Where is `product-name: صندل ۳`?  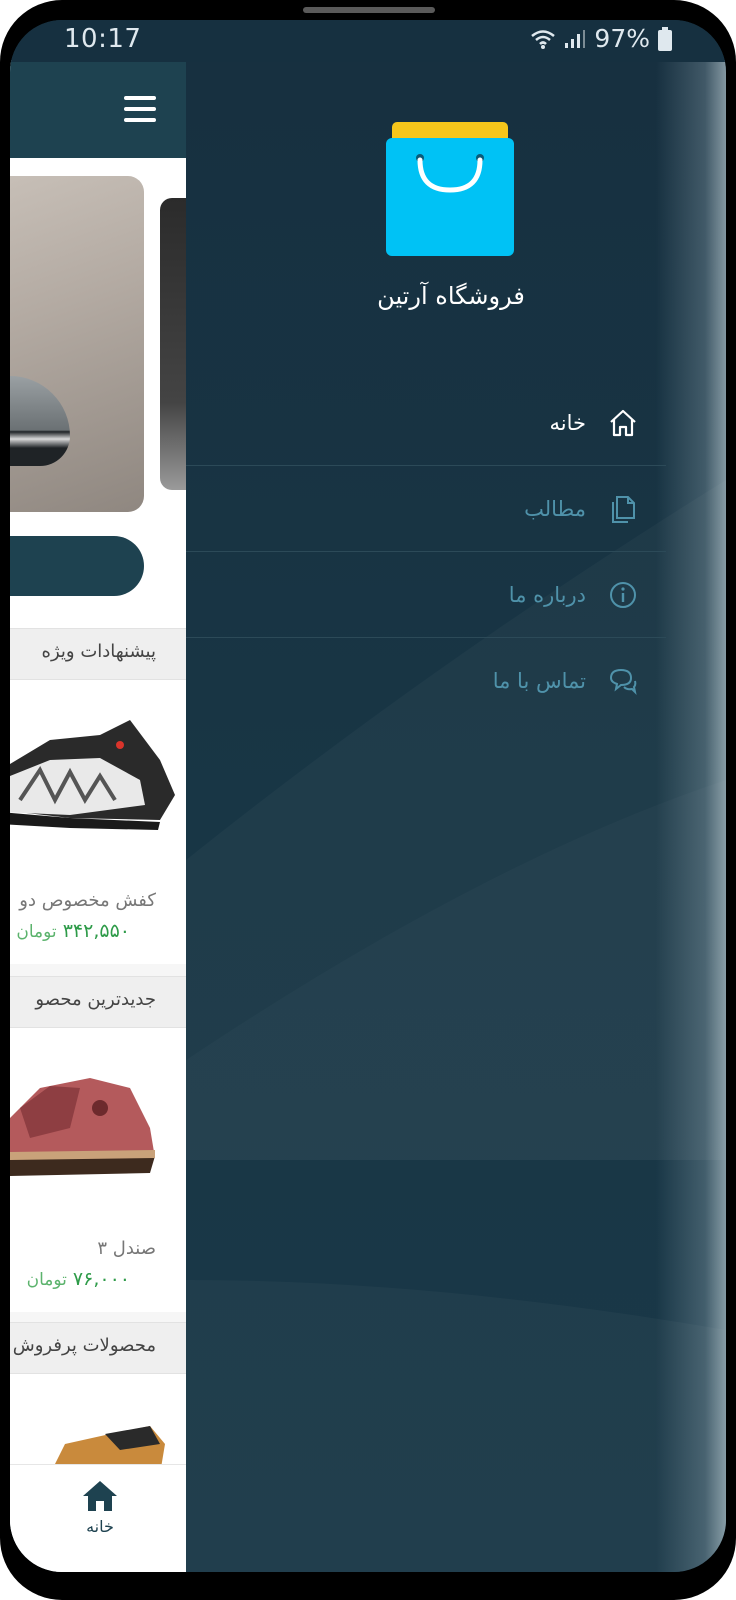
product-name: صندل ۳ is located at coordinates (126, 1248).